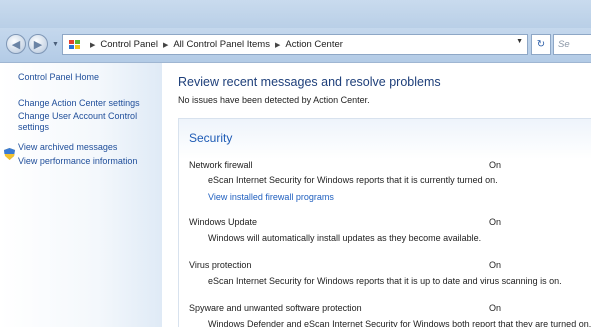  I want to click on control-panel-flag-icon, so click(75, 44).